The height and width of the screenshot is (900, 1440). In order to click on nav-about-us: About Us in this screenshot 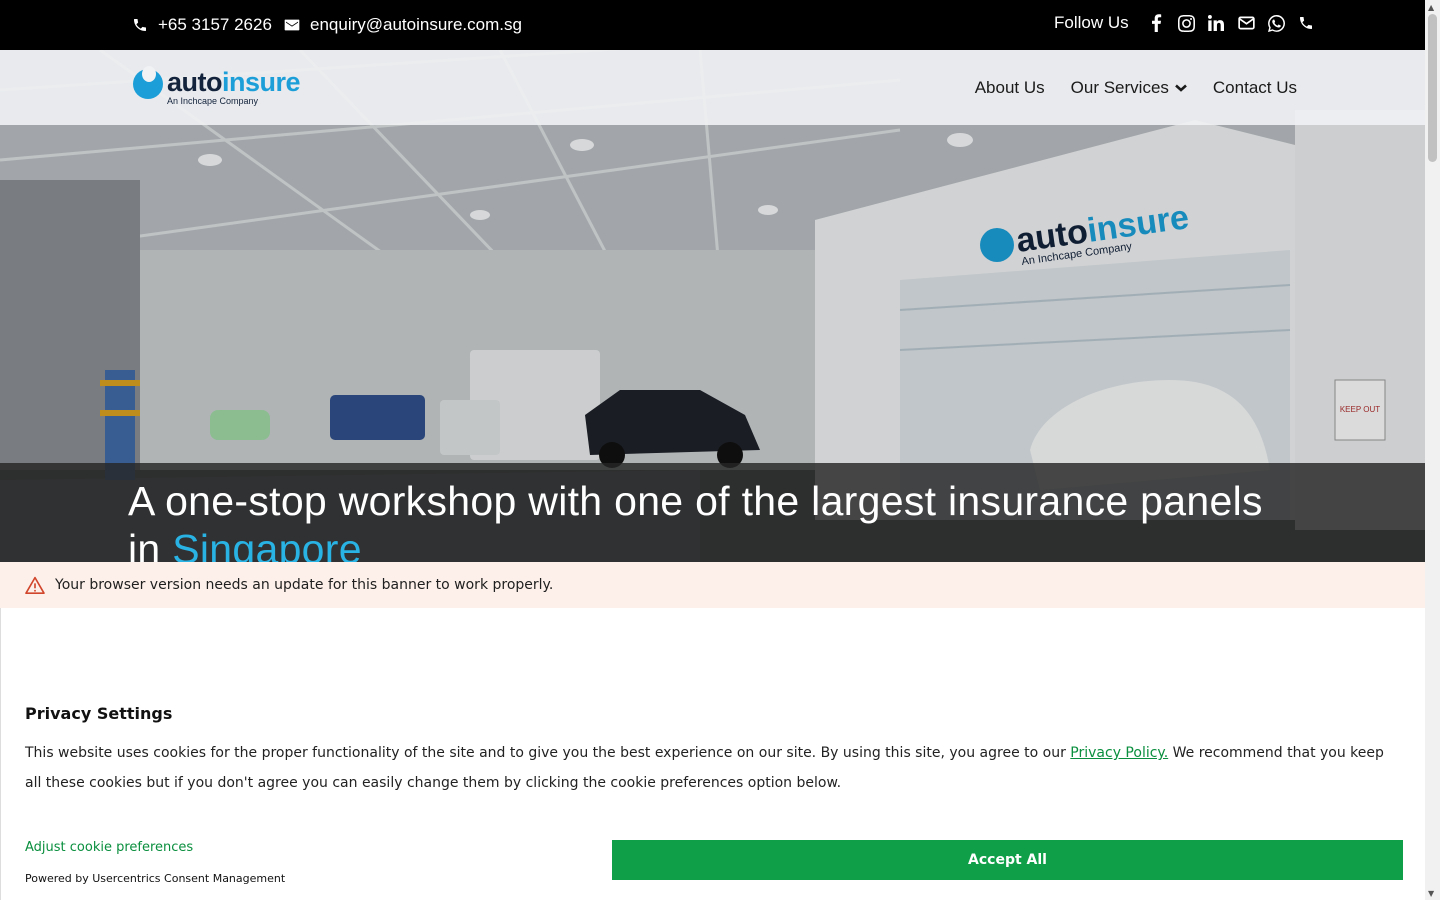, I will do `click(1010, 88)`.